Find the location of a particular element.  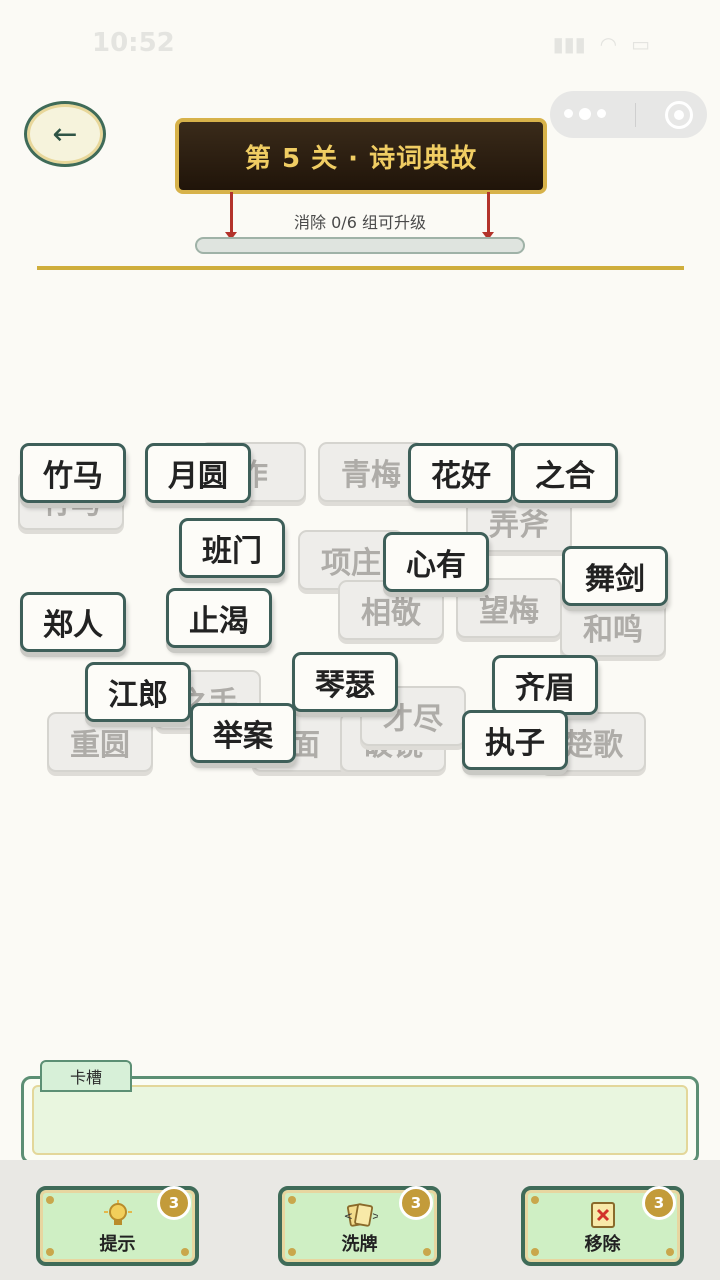

lightbulb-icon is located at coordinates (118, 1215).